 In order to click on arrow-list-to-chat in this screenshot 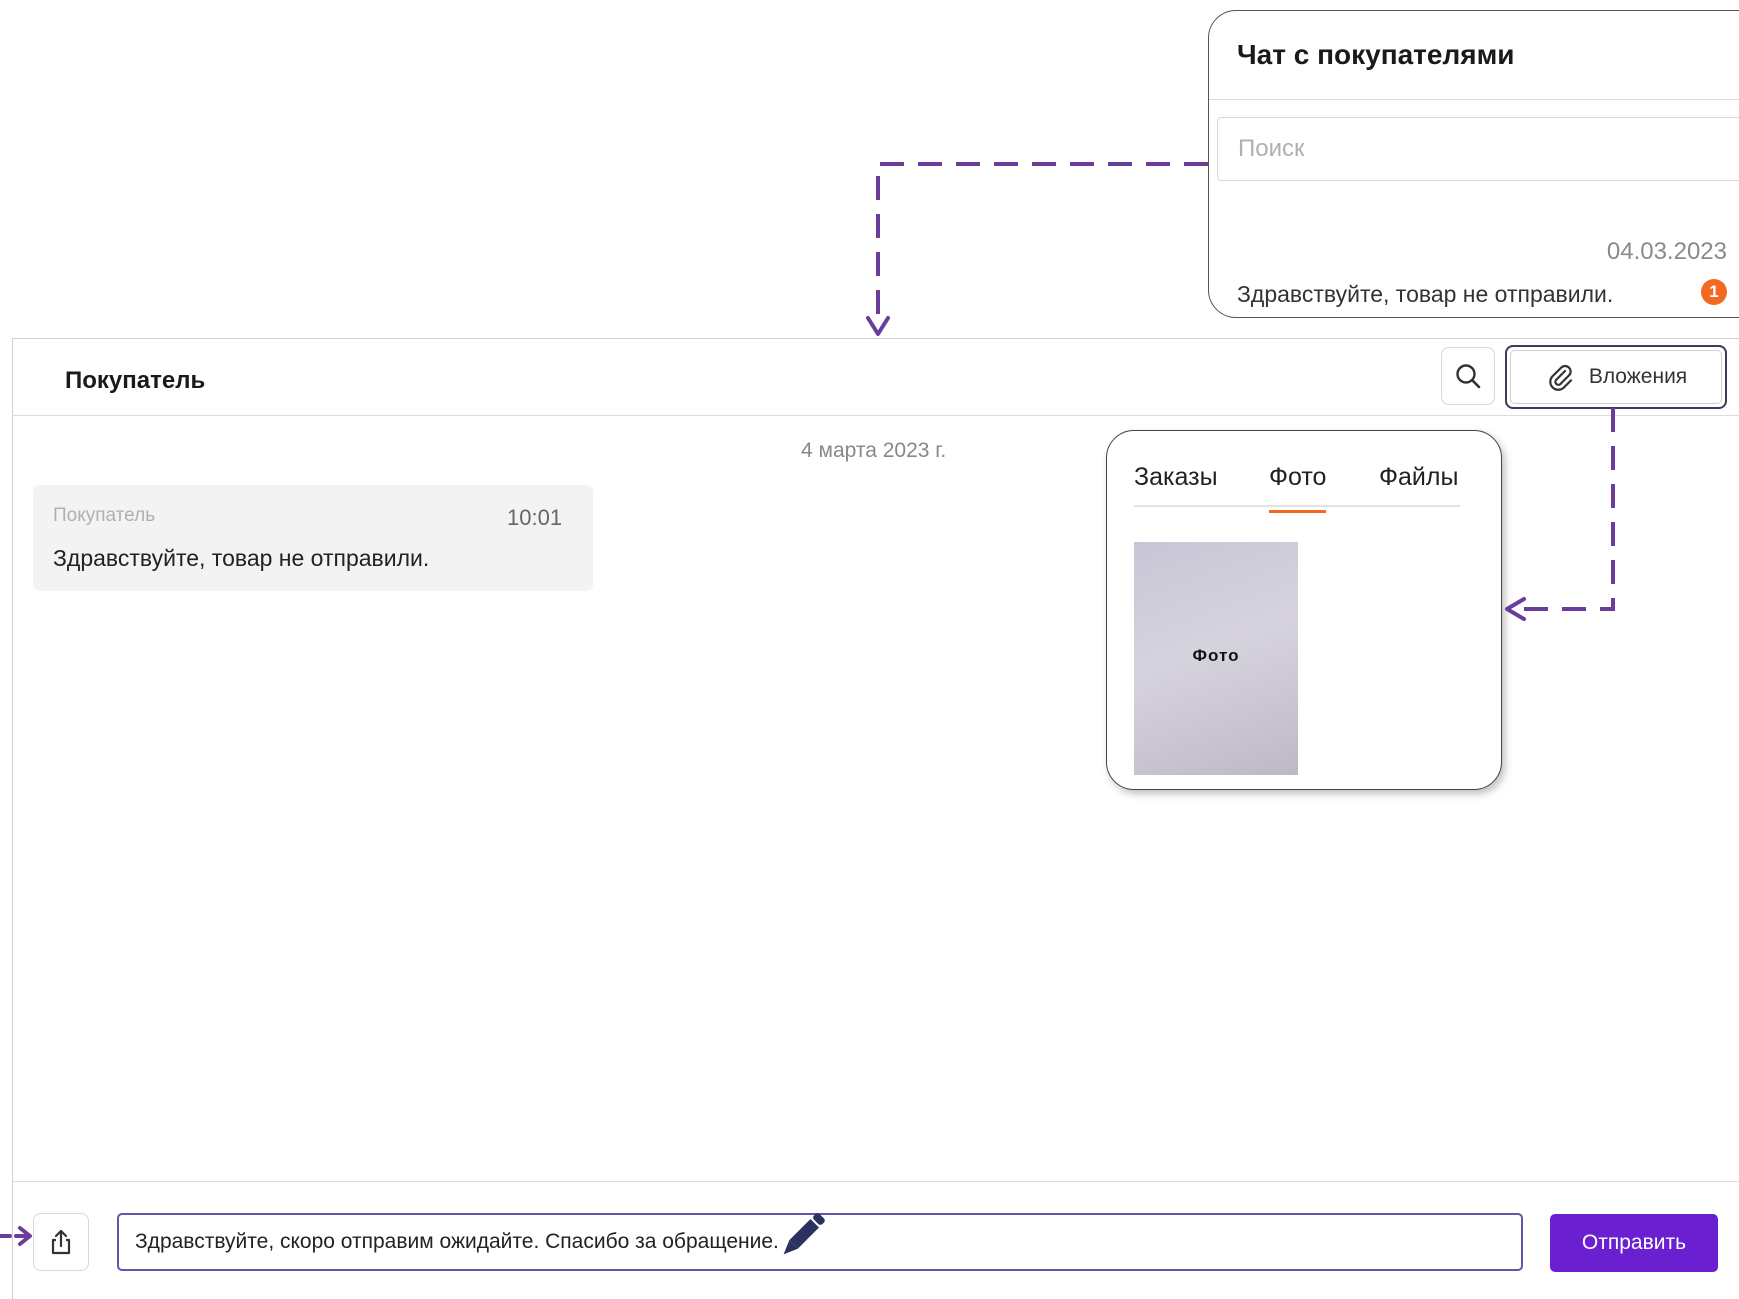, I will do `click(1042, 244)`.